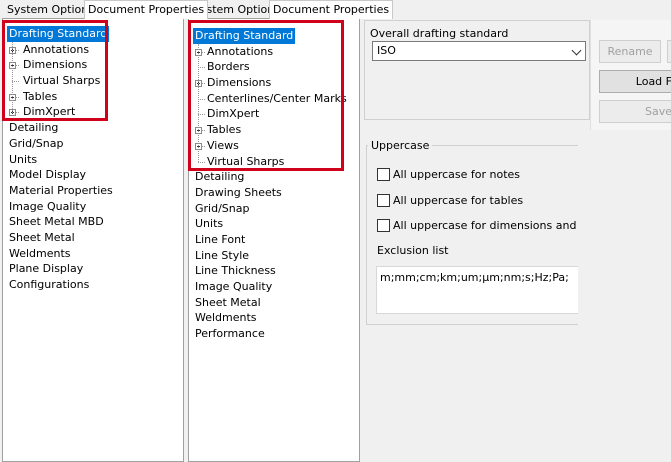 The image size is (671, 462). I want to click on left-tabbar: System Options Document Properties, so click(104, 9).